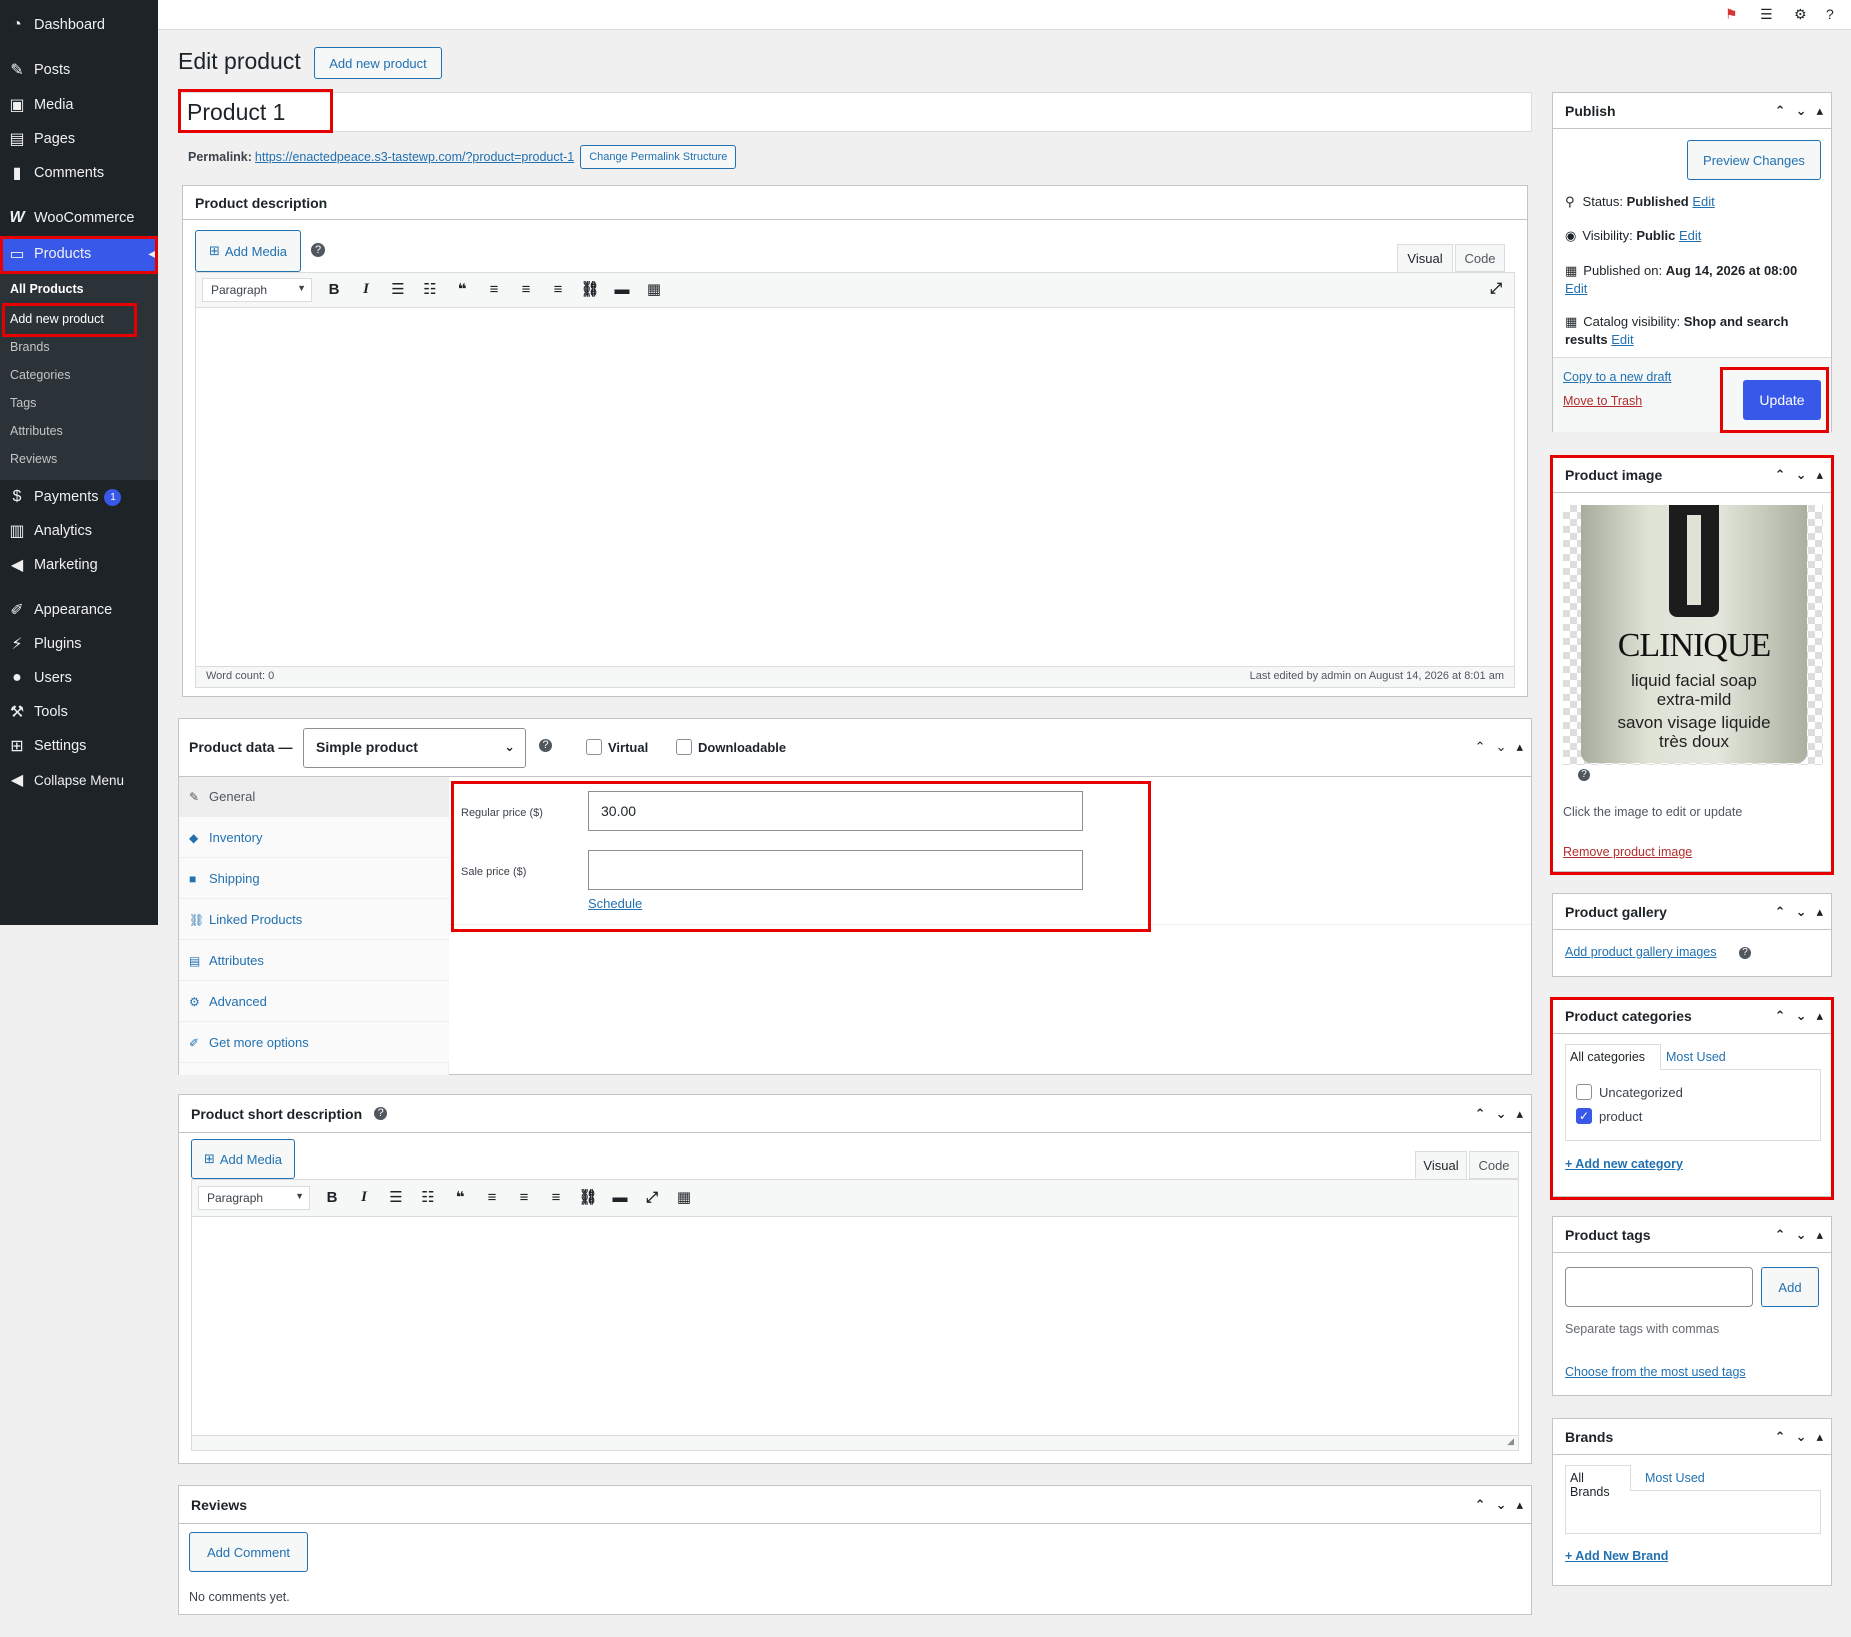 The image size is (1851, 1637). What do you see at coordinates (1675, 1478) in the screenshot?
I see `tab-most-used: Most Used` at bounding box center [1675, 1478].